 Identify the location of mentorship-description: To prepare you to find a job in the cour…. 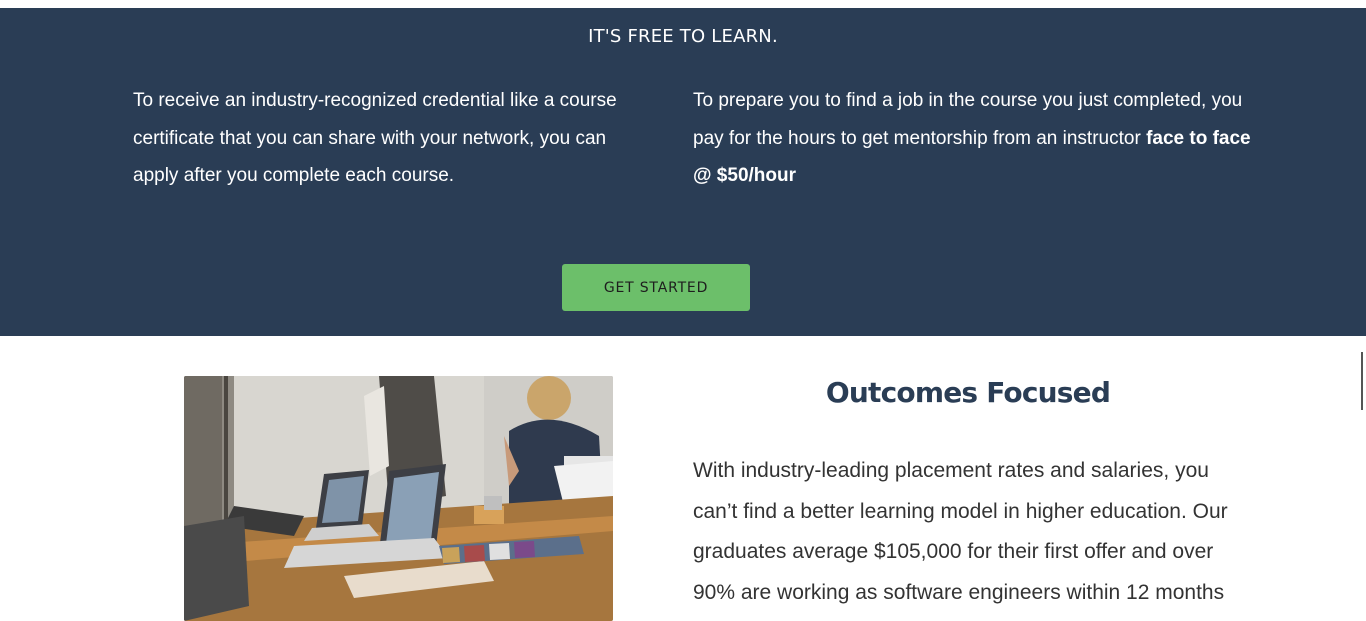
(973, 138).